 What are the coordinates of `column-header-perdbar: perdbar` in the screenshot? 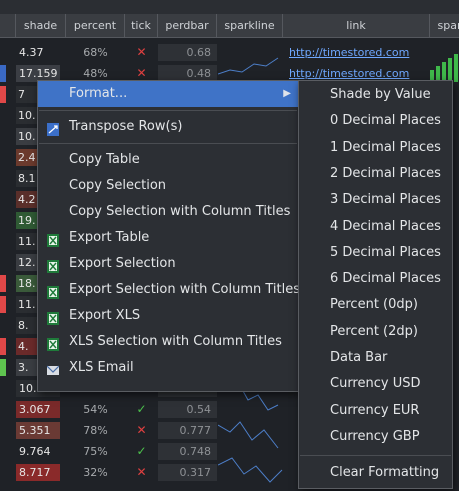 It's located at (187, 26).